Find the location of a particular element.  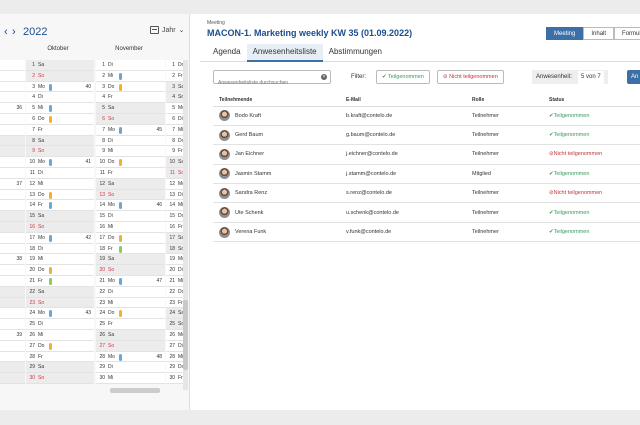

calendar-day: 25 Di is located at coordinates (60, 324).